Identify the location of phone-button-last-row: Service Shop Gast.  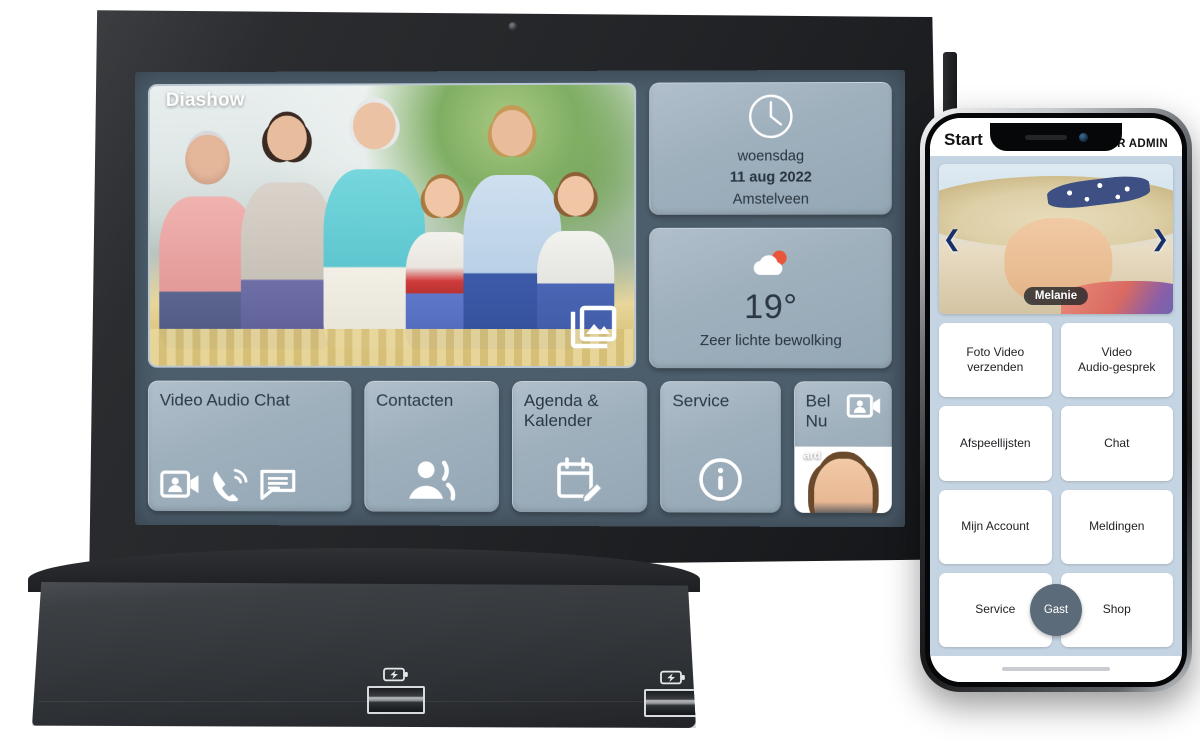
(1056, 609).